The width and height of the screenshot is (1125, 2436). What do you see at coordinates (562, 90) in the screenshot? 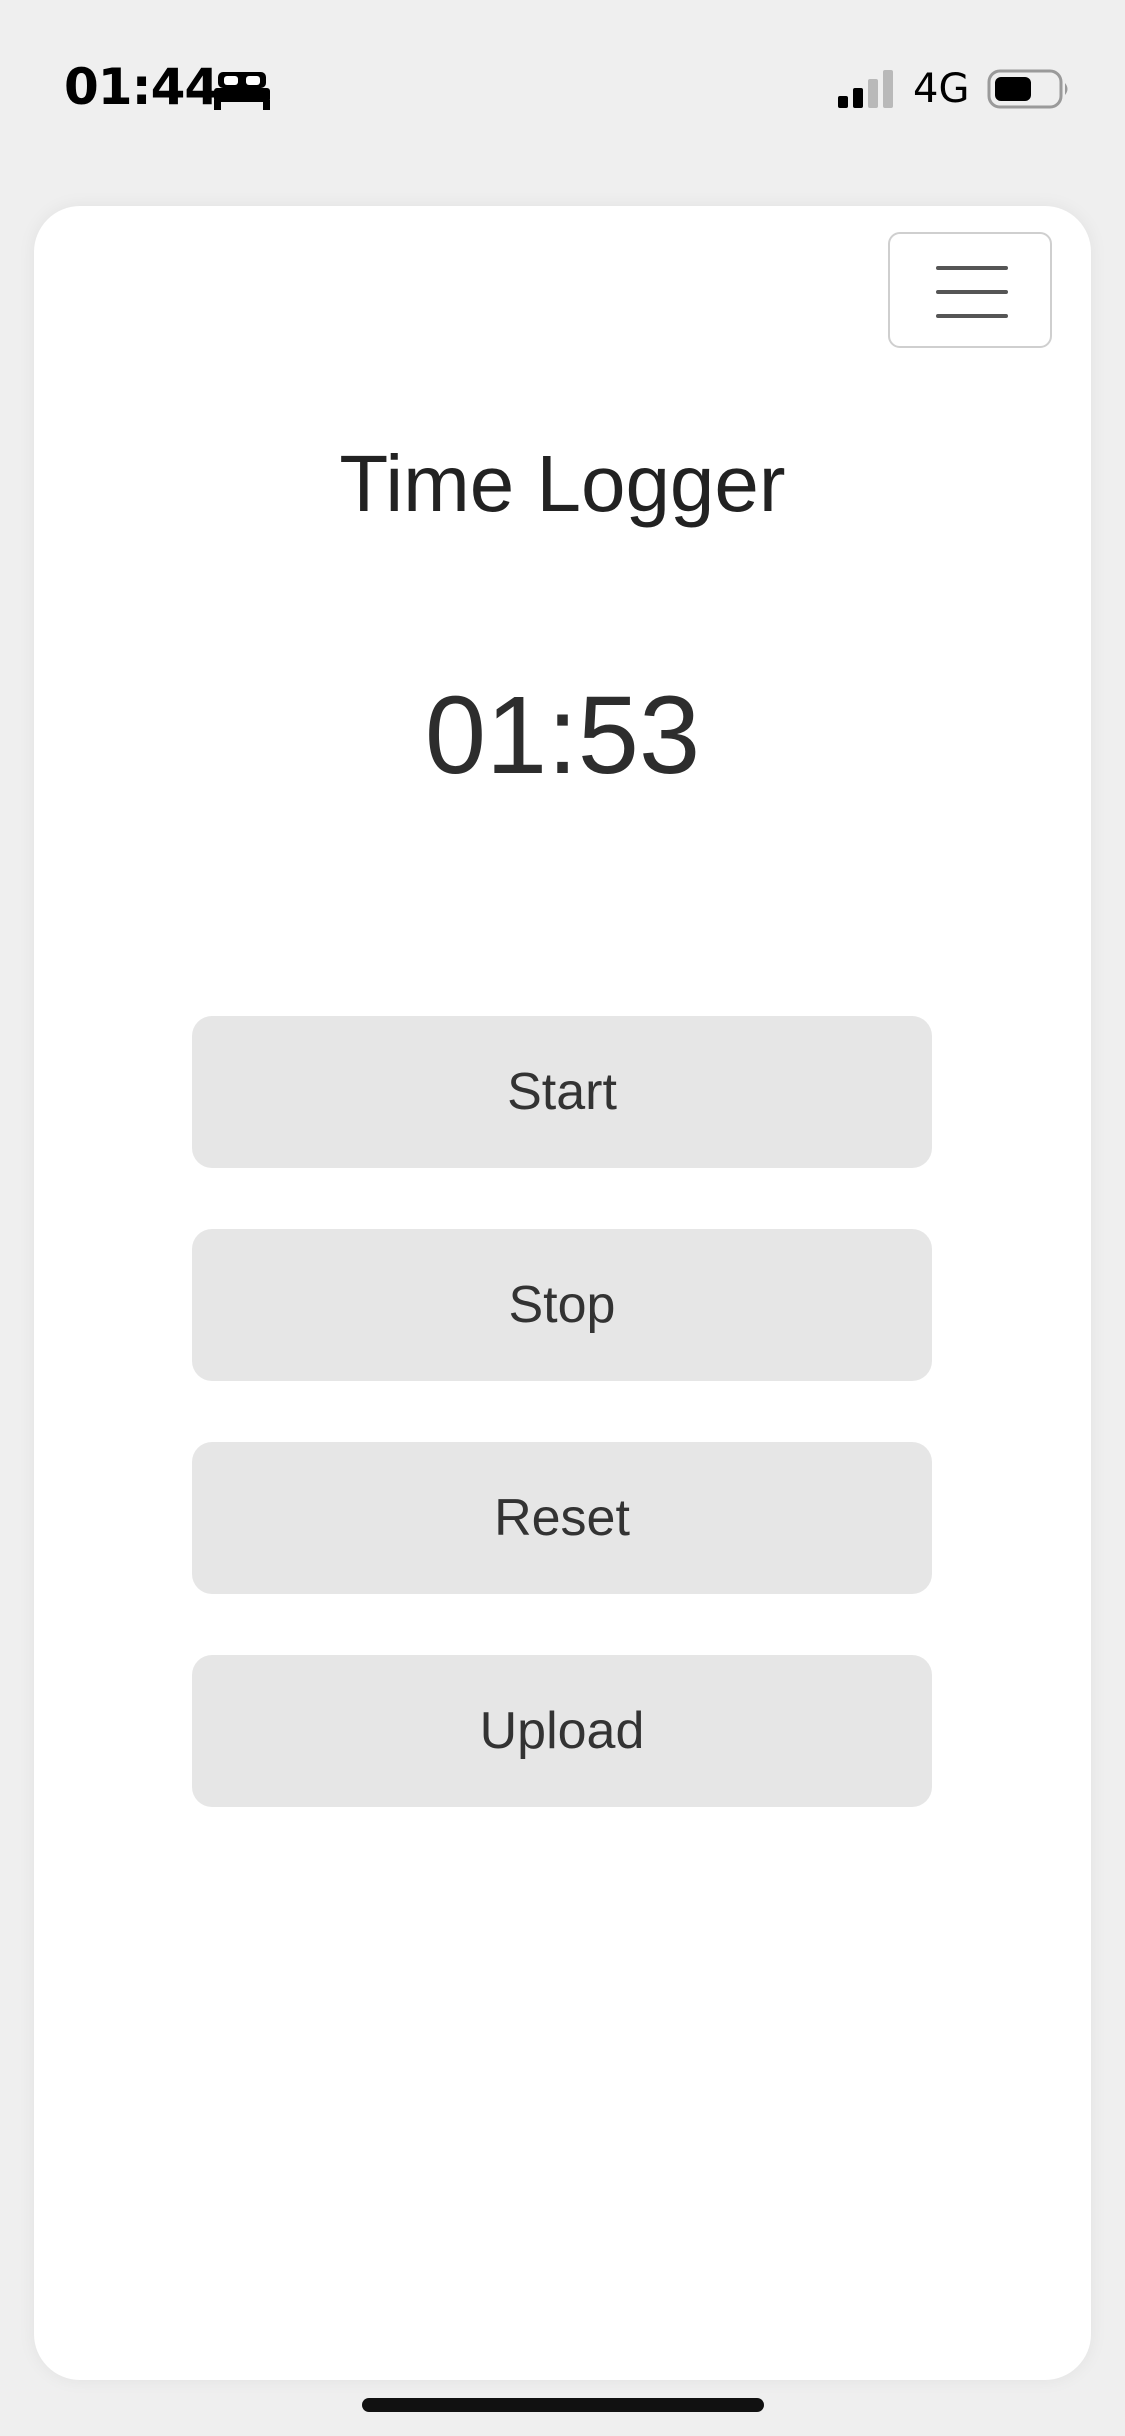
I see `status-bar: 01:44 4G` at bounding box center [562, 90].